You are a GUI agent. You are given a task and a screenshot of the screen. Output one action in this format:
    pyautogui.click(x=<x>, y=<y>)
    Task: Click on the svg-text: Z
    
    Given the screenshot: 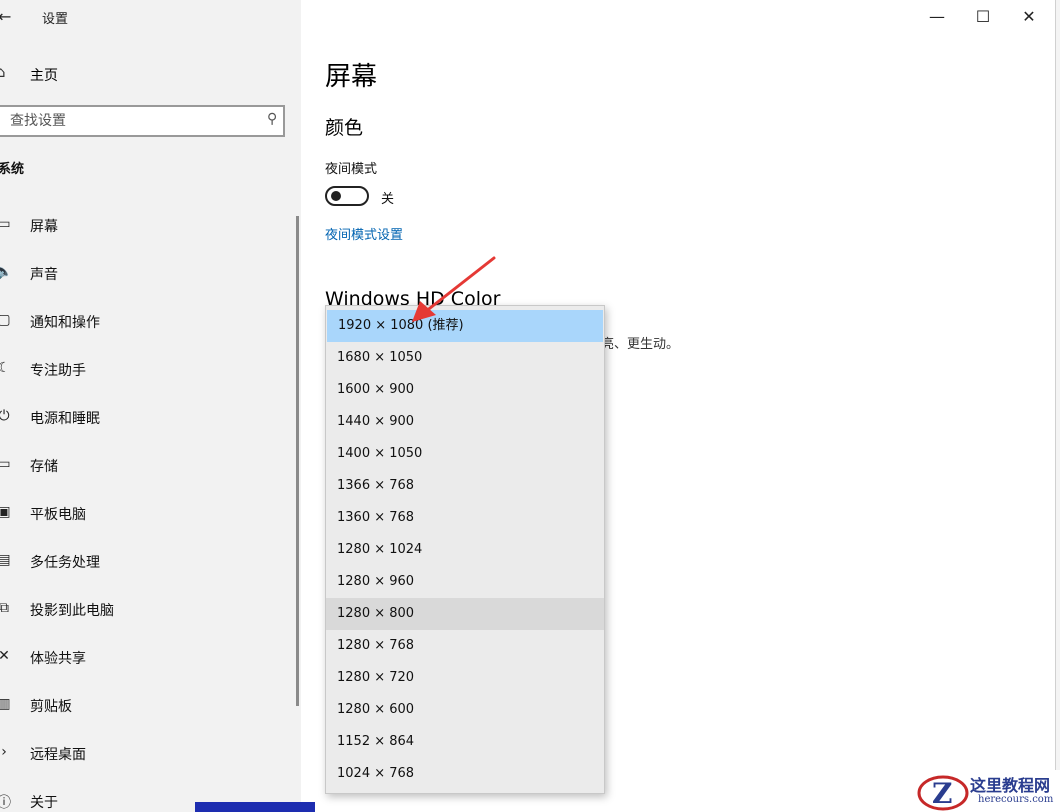 What is the action you would take?
    pyautogui.click(x=942, y=793)
    